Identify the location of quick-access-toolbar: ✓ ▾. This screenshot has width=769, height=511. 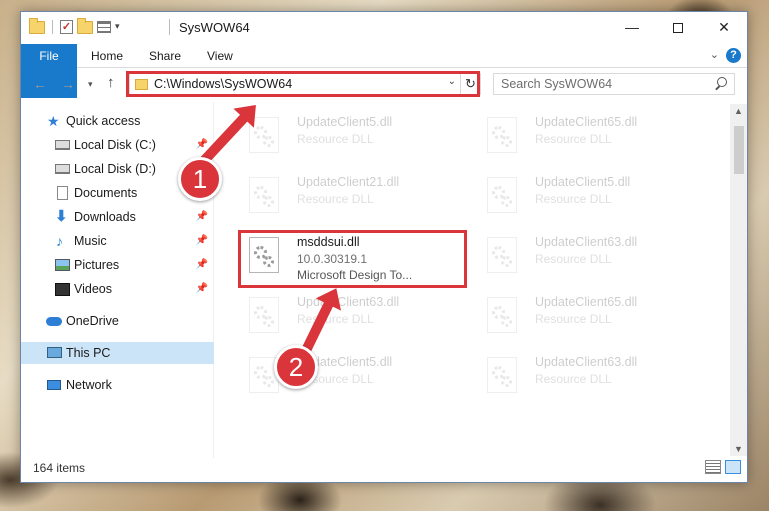
(74, 26).